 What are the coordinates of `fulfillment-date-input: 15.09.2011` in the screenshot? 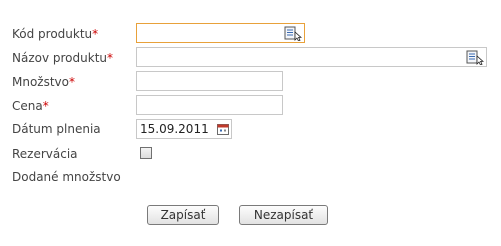 It's located at (184, 129).